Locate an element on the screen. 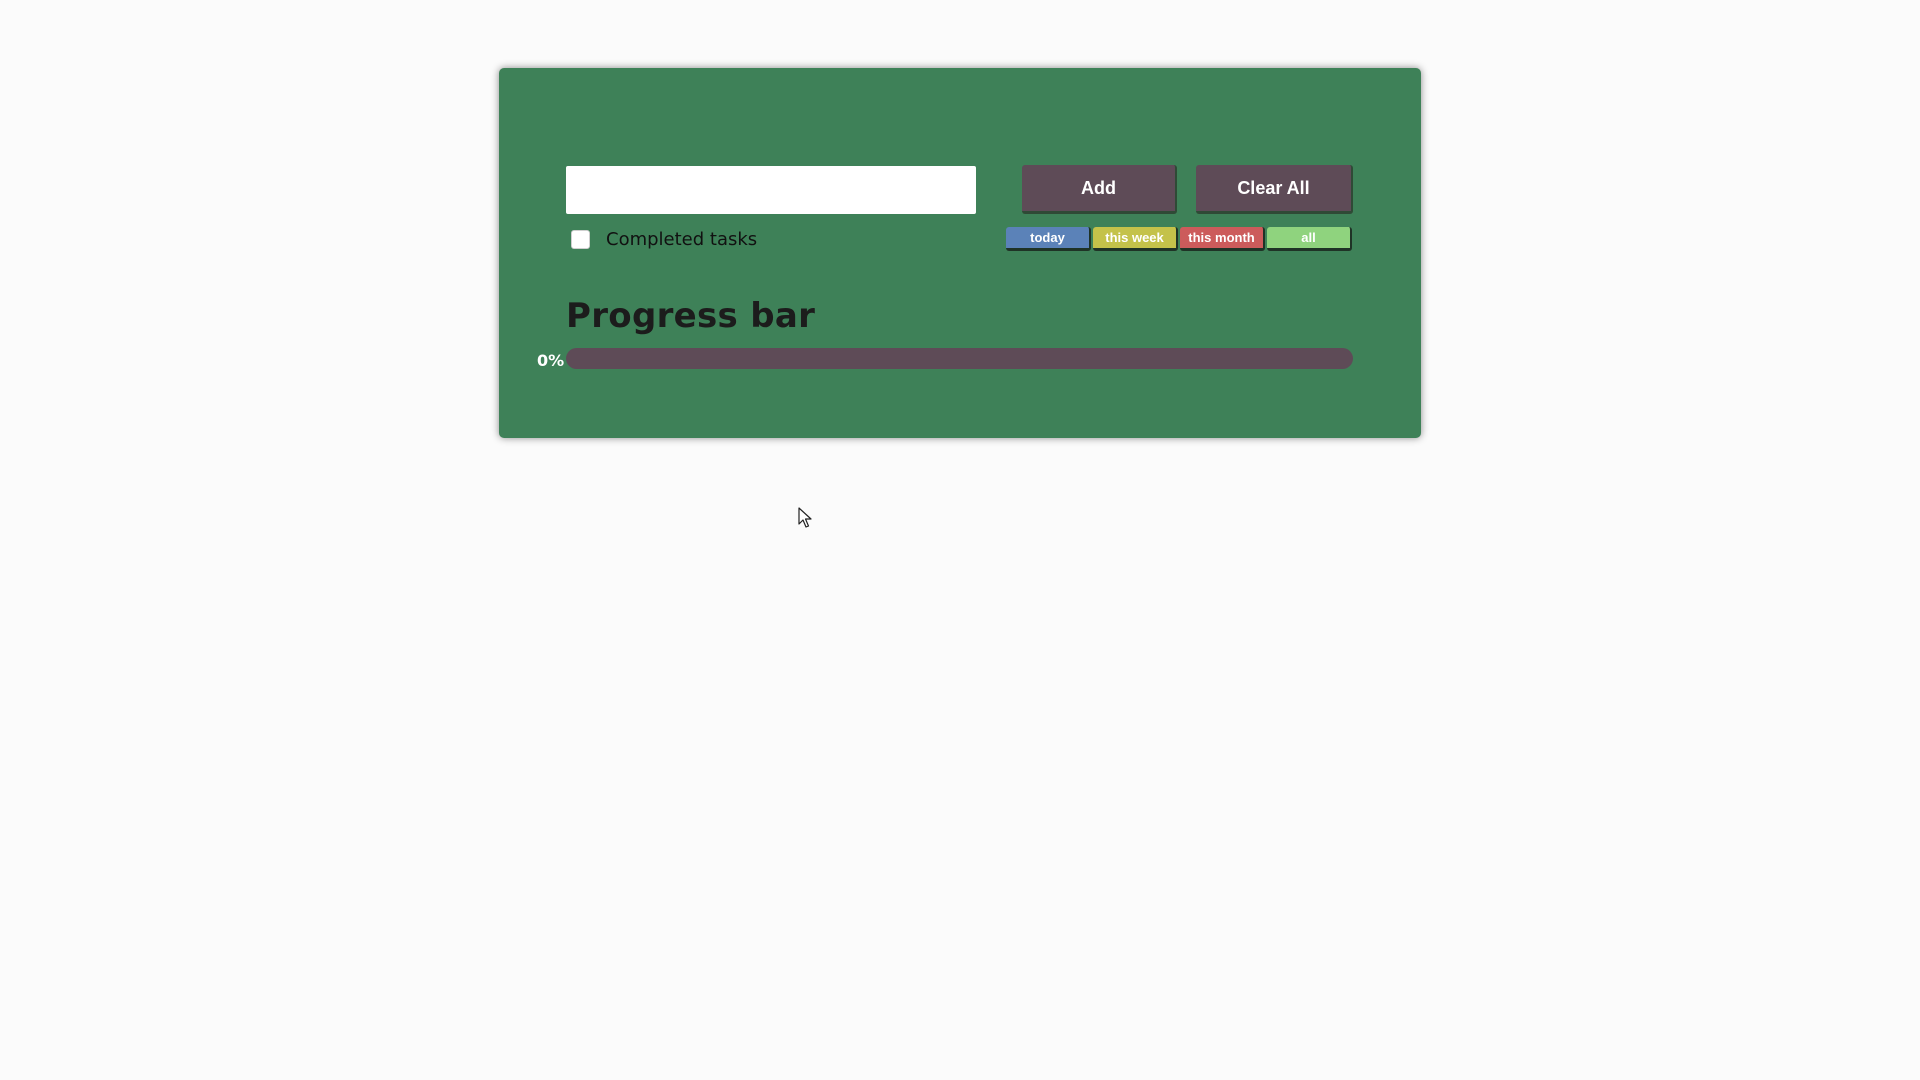  progress-percent: 0% is located at coordinates (551, 360).